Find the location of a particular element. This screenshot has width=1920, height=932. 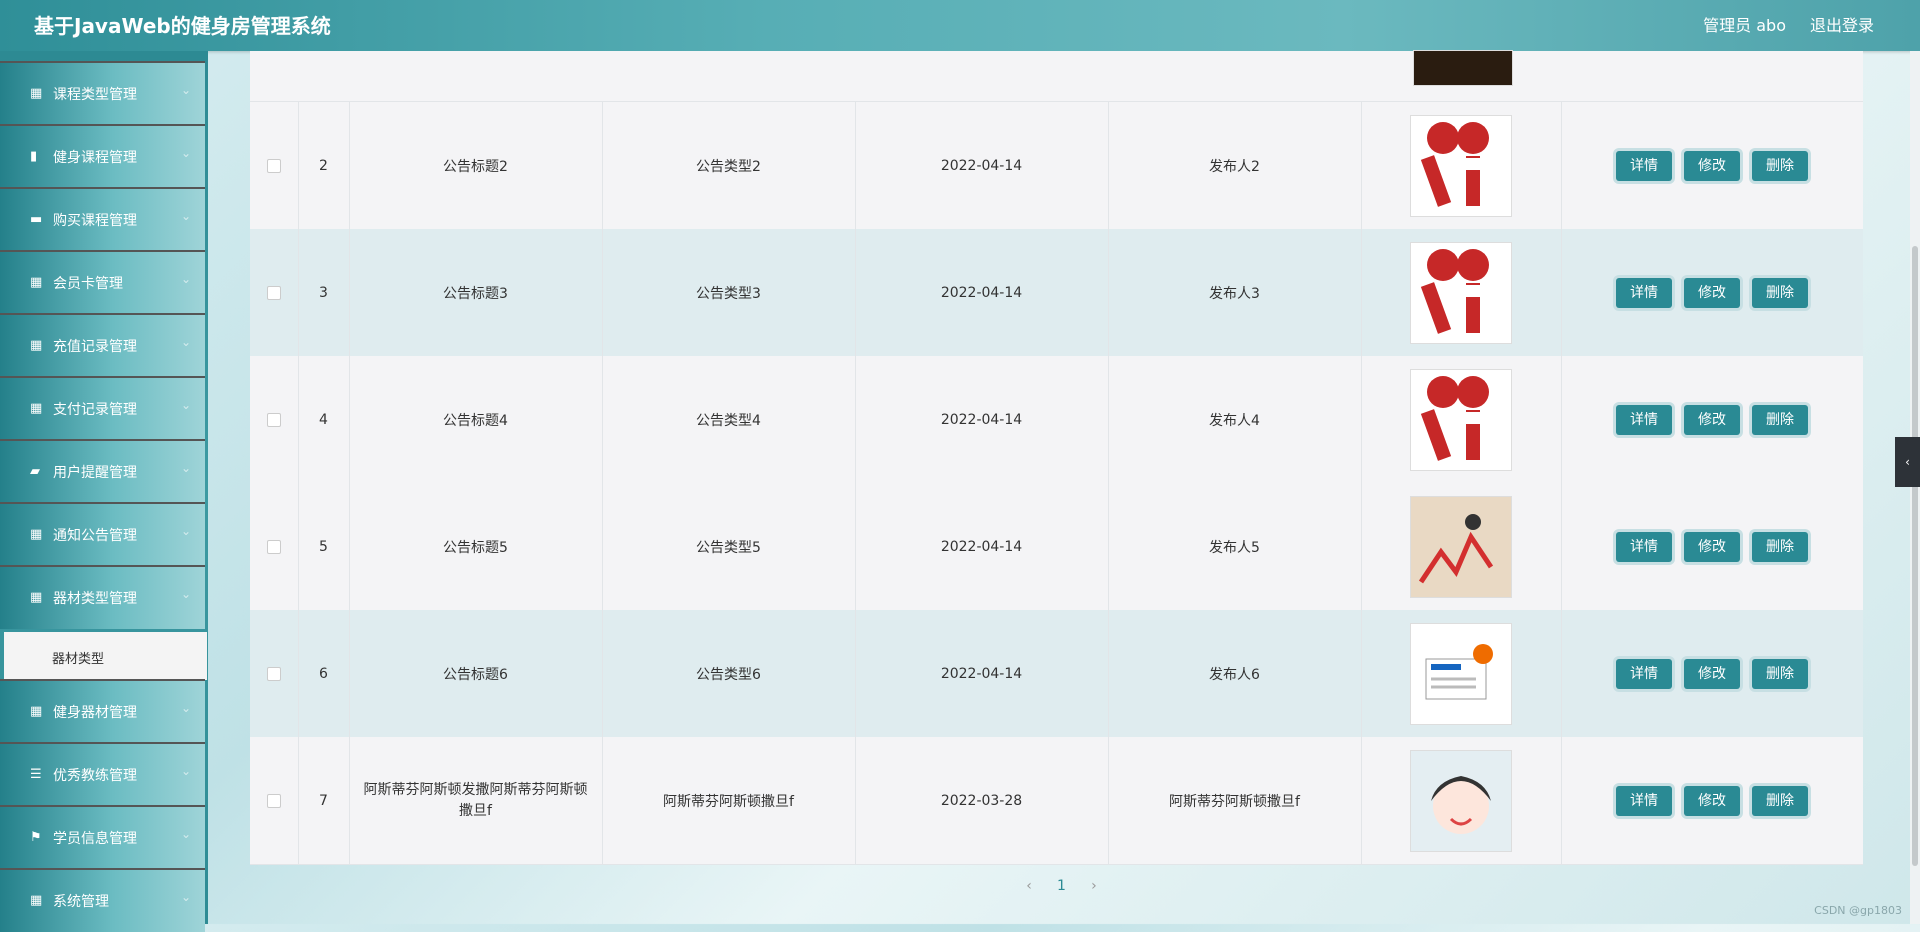

sidebar-item-course-type: ▦ 课程类型管理 ⌄ is located at coordinates (102, 93).